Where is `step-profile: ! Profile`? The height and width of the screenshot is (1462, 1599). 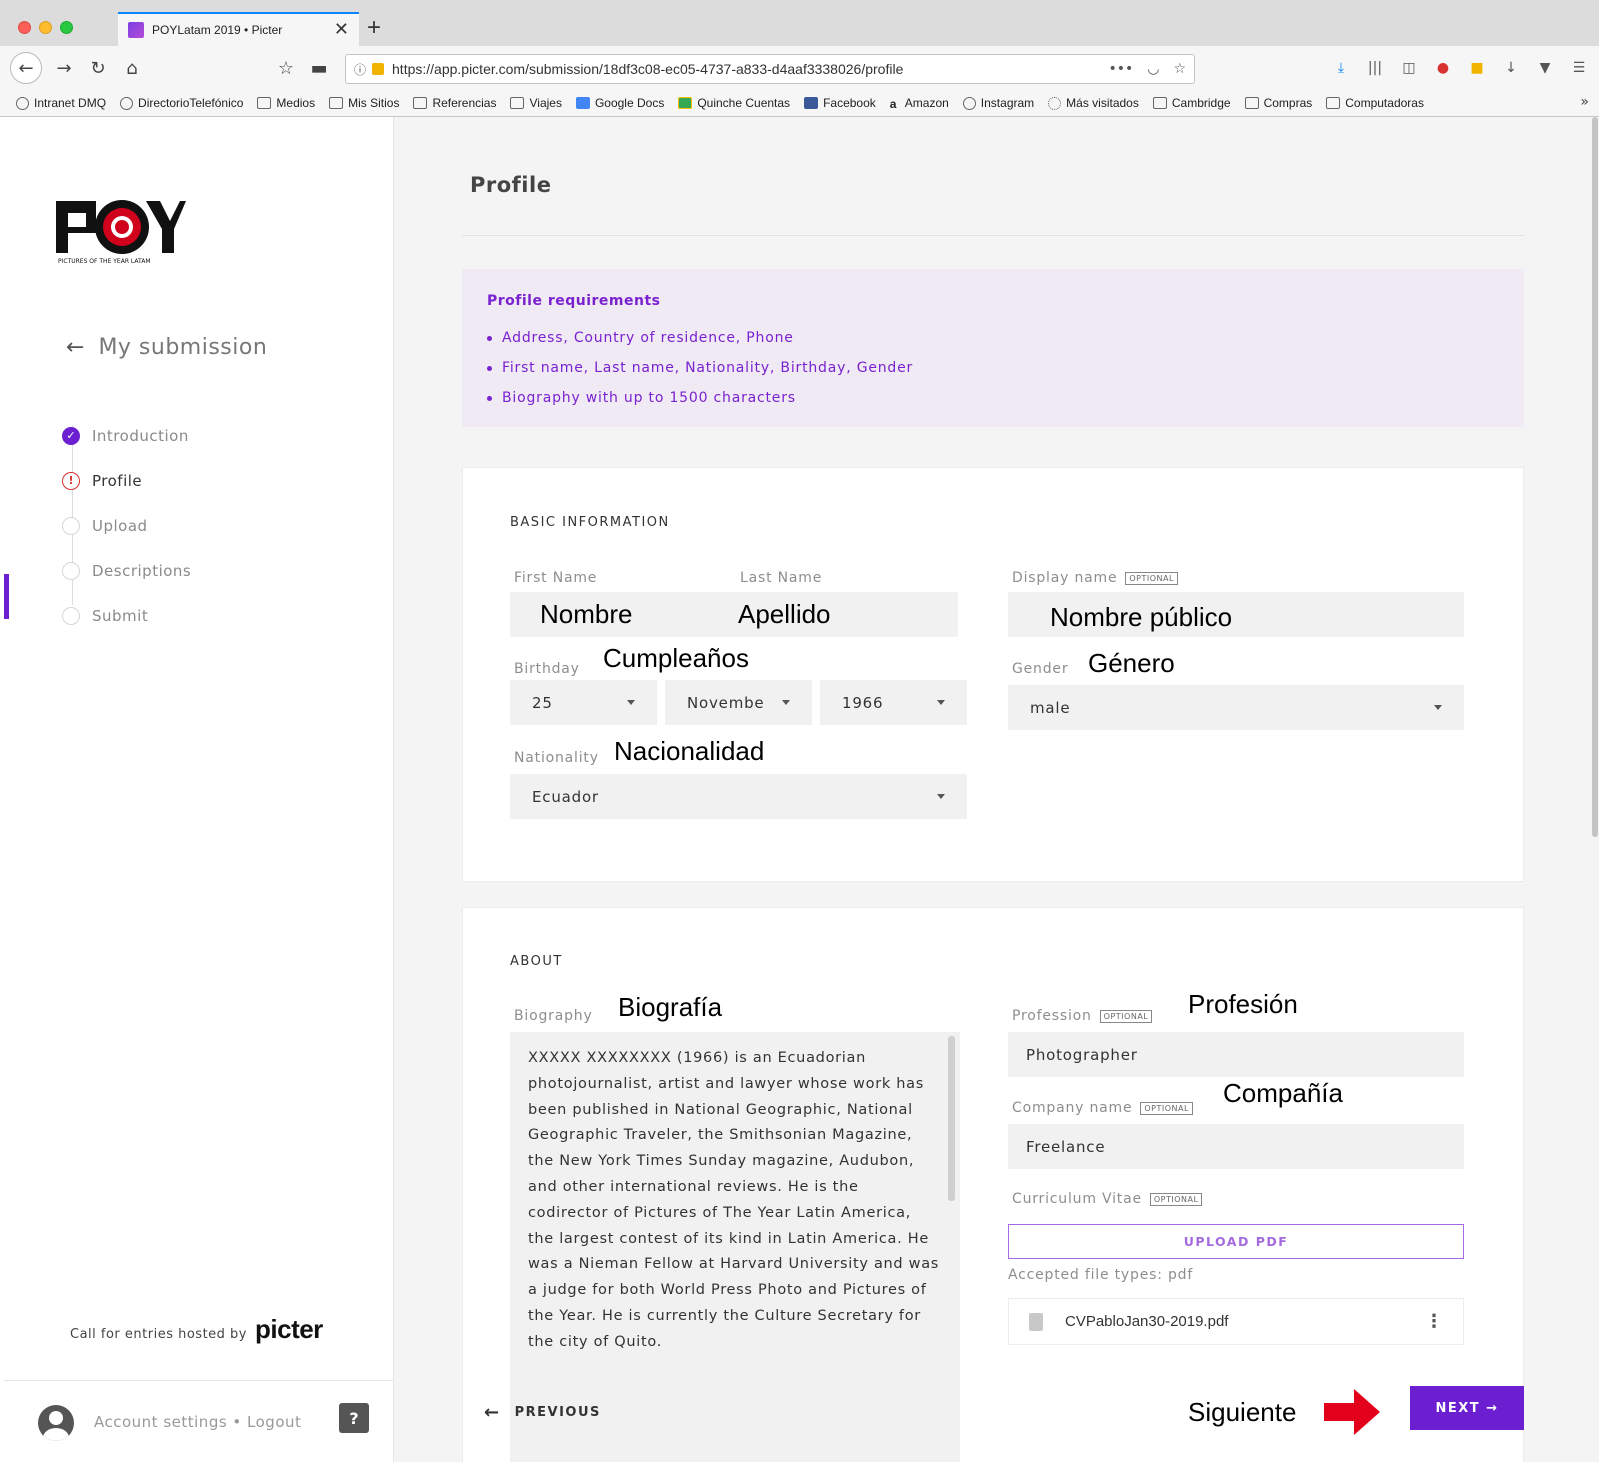 step-profile: ! Profile is located at coordinates (126, 480).